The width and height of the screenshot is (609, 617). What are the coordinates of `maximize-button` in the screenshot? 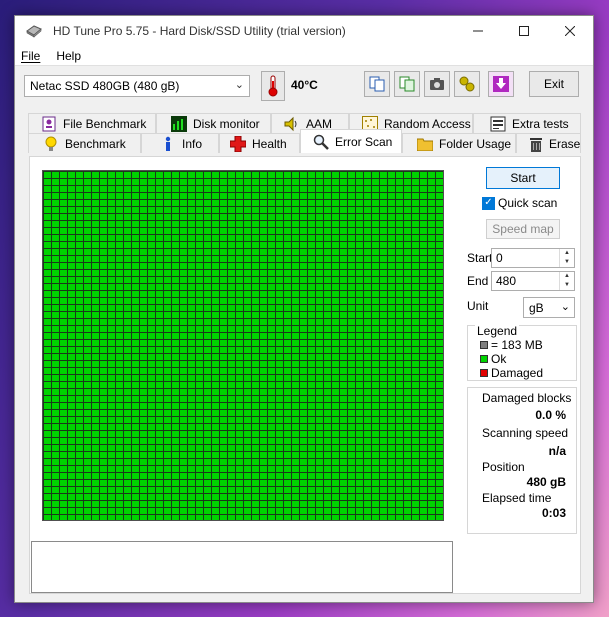 It's located at (524, 31).